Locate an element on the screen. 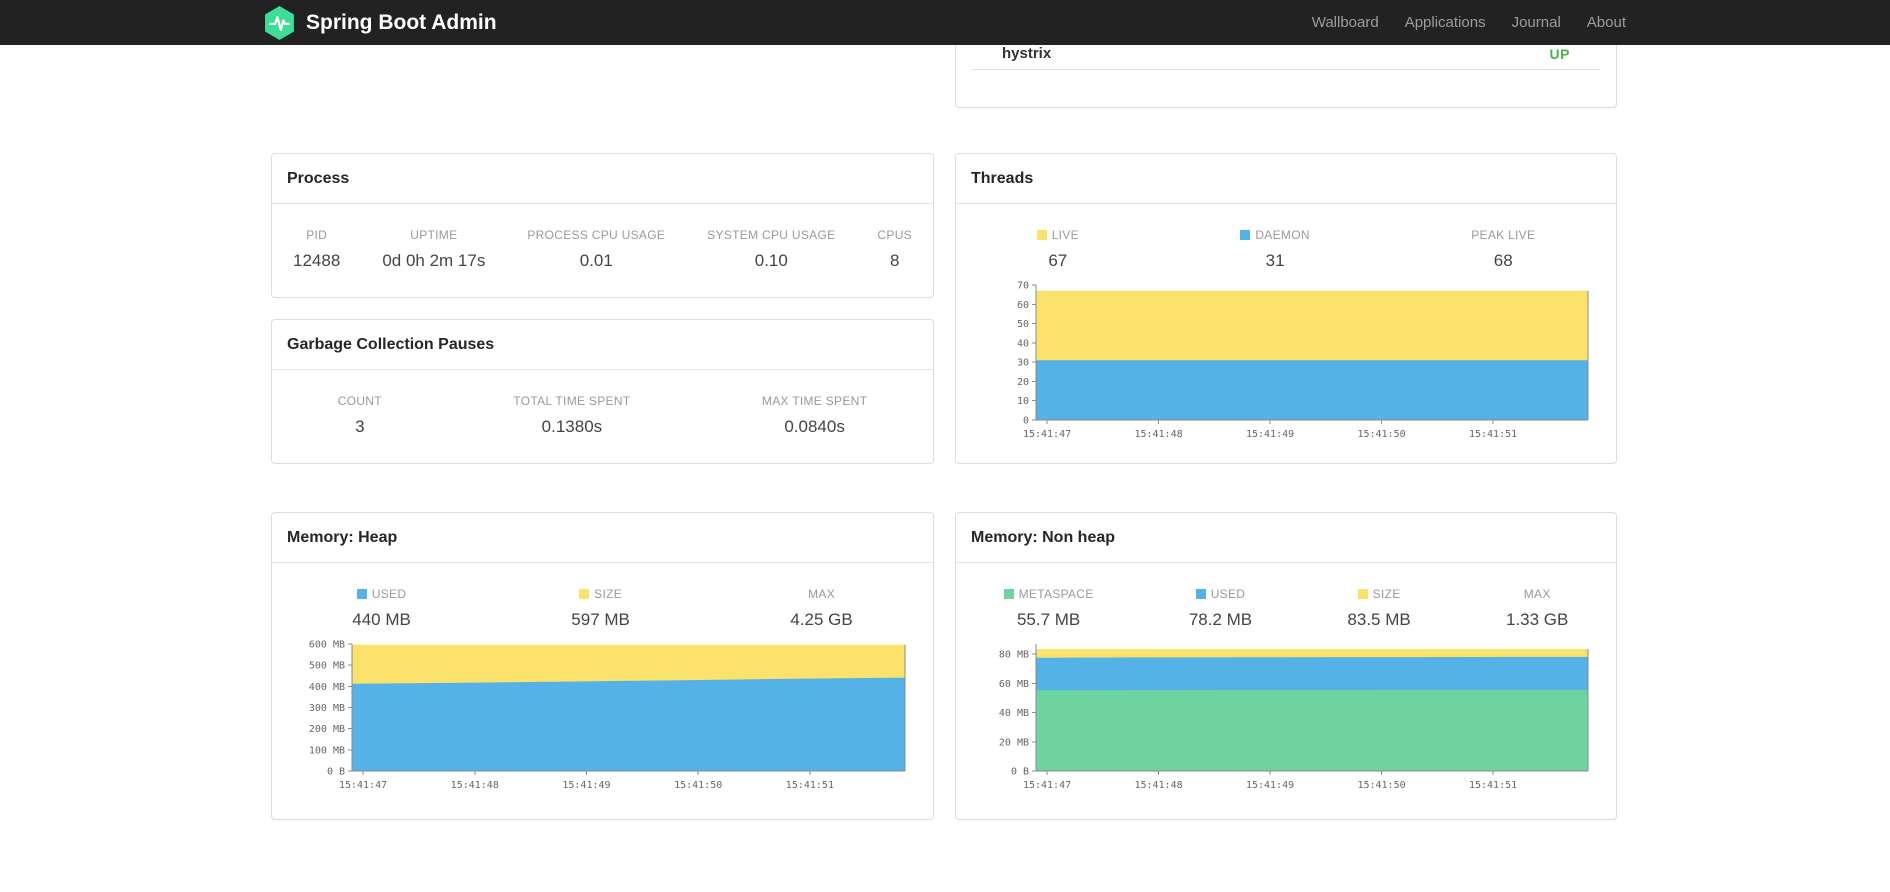 Image resolution: width=1890 pixels, height=892 pixels. metric-value: 597 MB is located at coordinates (600, 619).